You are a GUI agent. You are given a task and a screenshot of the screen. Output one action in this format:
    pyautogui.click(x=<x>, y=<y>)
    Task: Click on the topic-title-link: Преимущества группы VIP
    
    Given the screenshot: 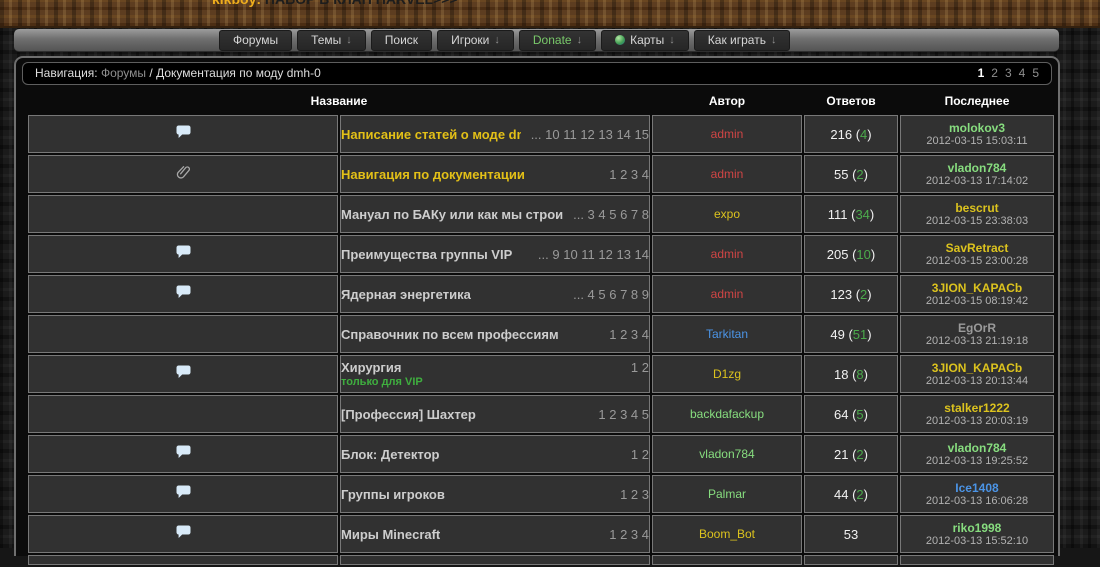 What is the action you would take?
    pyautogui.click(x=426, y=254)
    